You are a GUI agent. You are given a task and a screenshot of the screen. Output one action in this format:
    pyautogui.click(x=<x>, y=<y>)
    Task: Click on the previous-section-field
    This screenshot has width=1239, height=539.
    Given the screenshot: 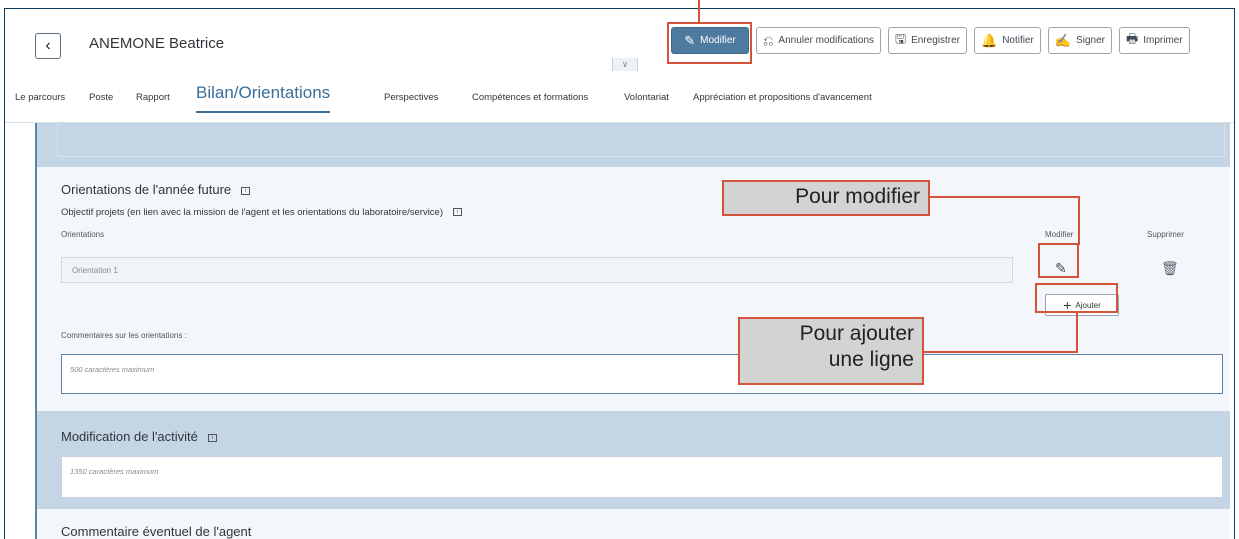 What is the action you would take?
    pyautogui.click(x=641, y=140)
    